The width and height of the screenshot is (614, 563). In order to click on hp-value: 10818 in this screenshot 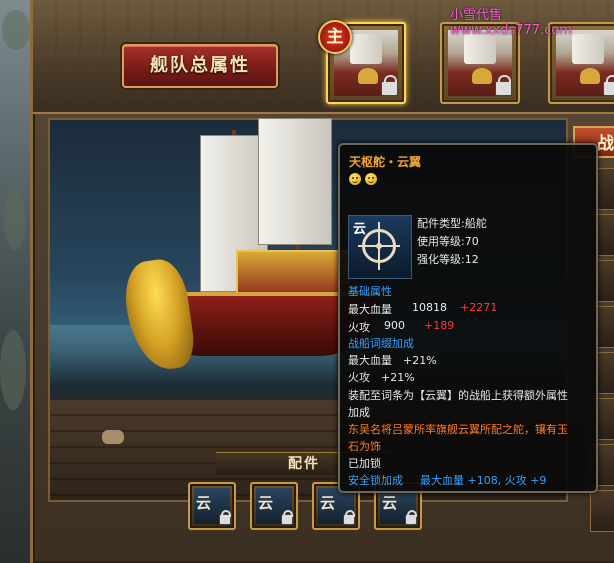, I will do `click(429, 307)`.